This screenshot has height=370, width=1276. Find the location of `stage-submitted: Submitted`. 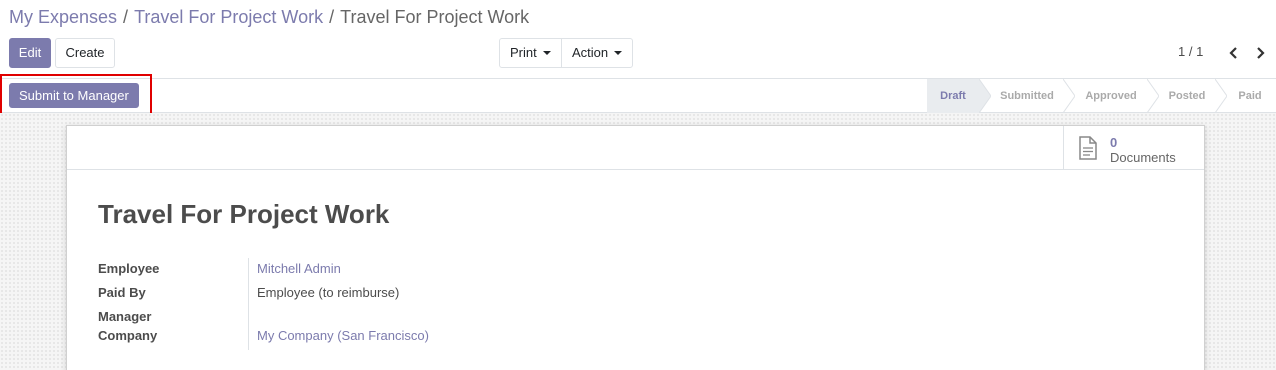

stage-submitted: Submitted is located at coordinates (1027, 96).